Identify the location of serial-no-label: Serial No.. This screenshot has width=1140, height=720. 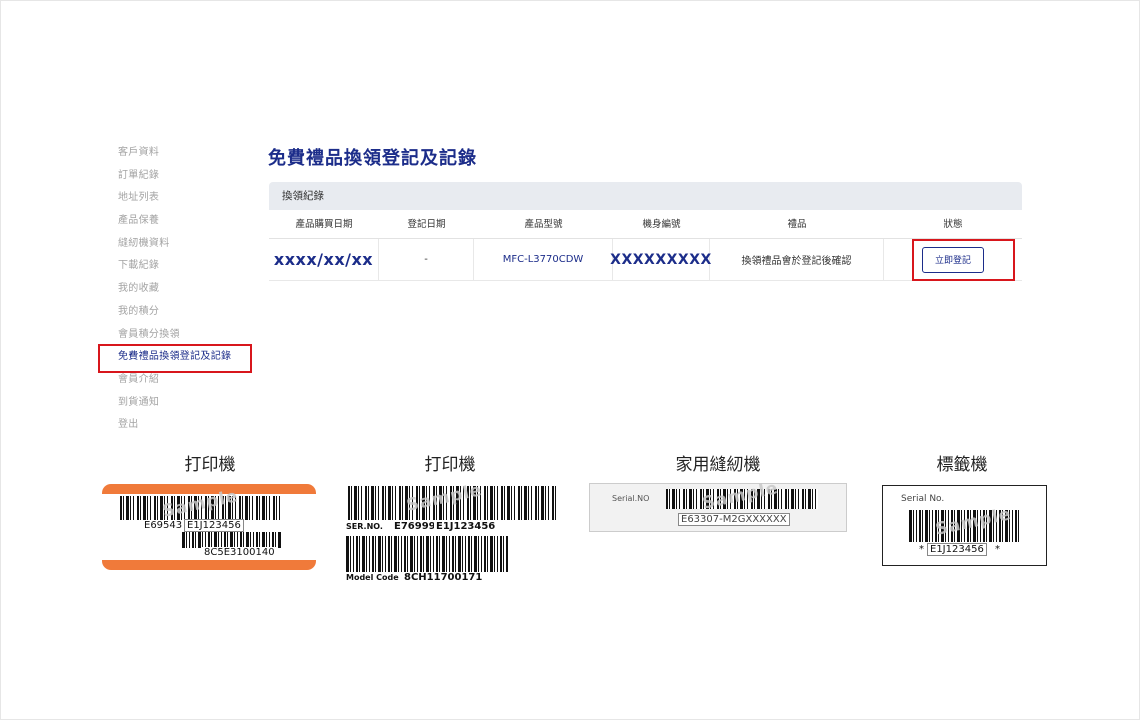
(923, 499).